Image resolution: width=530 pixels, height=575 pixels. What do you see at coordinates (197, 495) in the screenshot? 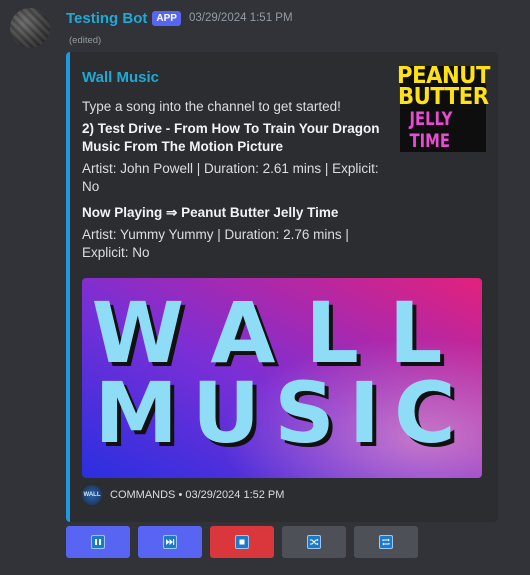
I see `footer-text: COMMANDS • 03/29/2024 1:52 PM` at bounding box center [197, 495].